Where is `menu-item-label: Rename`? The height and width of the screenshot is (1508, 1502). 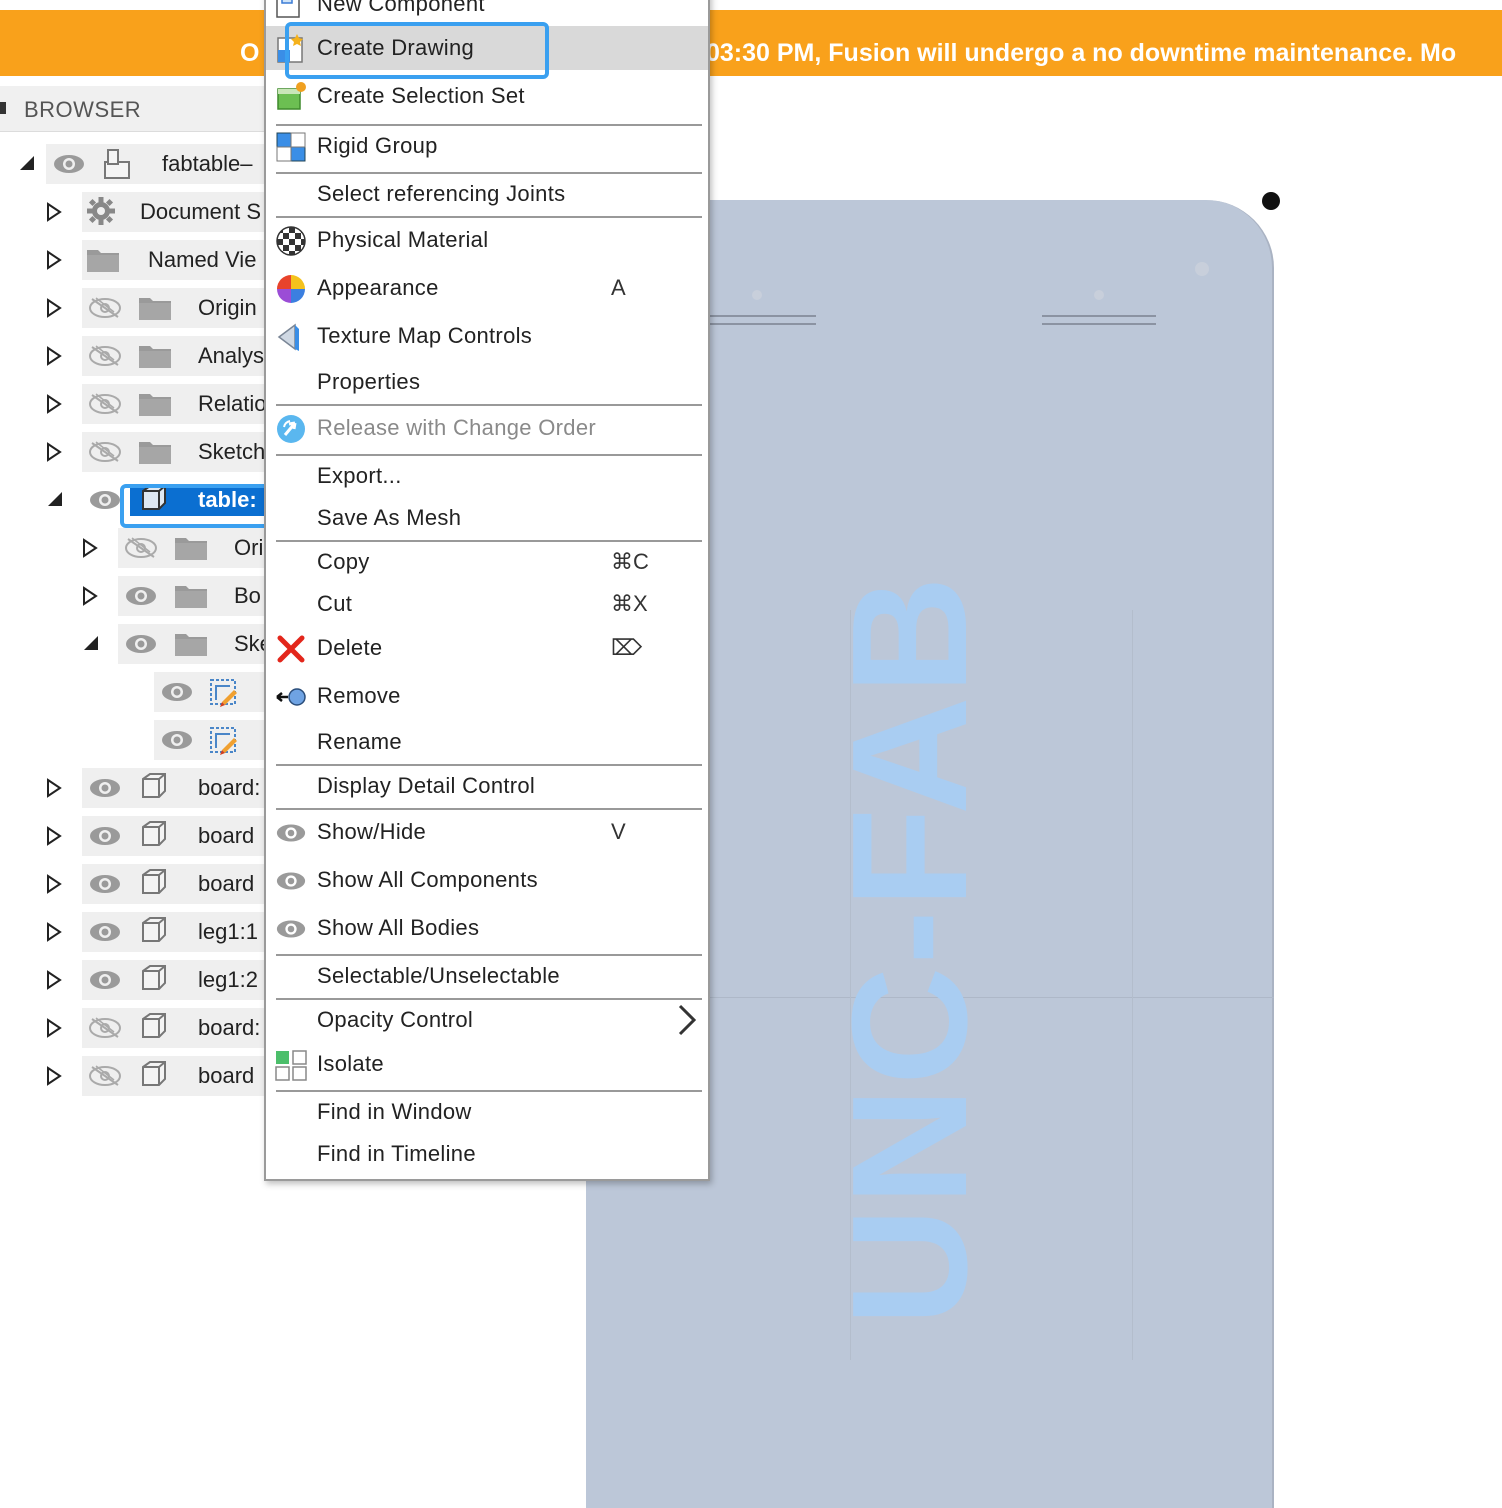 menu-item-label: Rename is located at coordinates (359, 741).